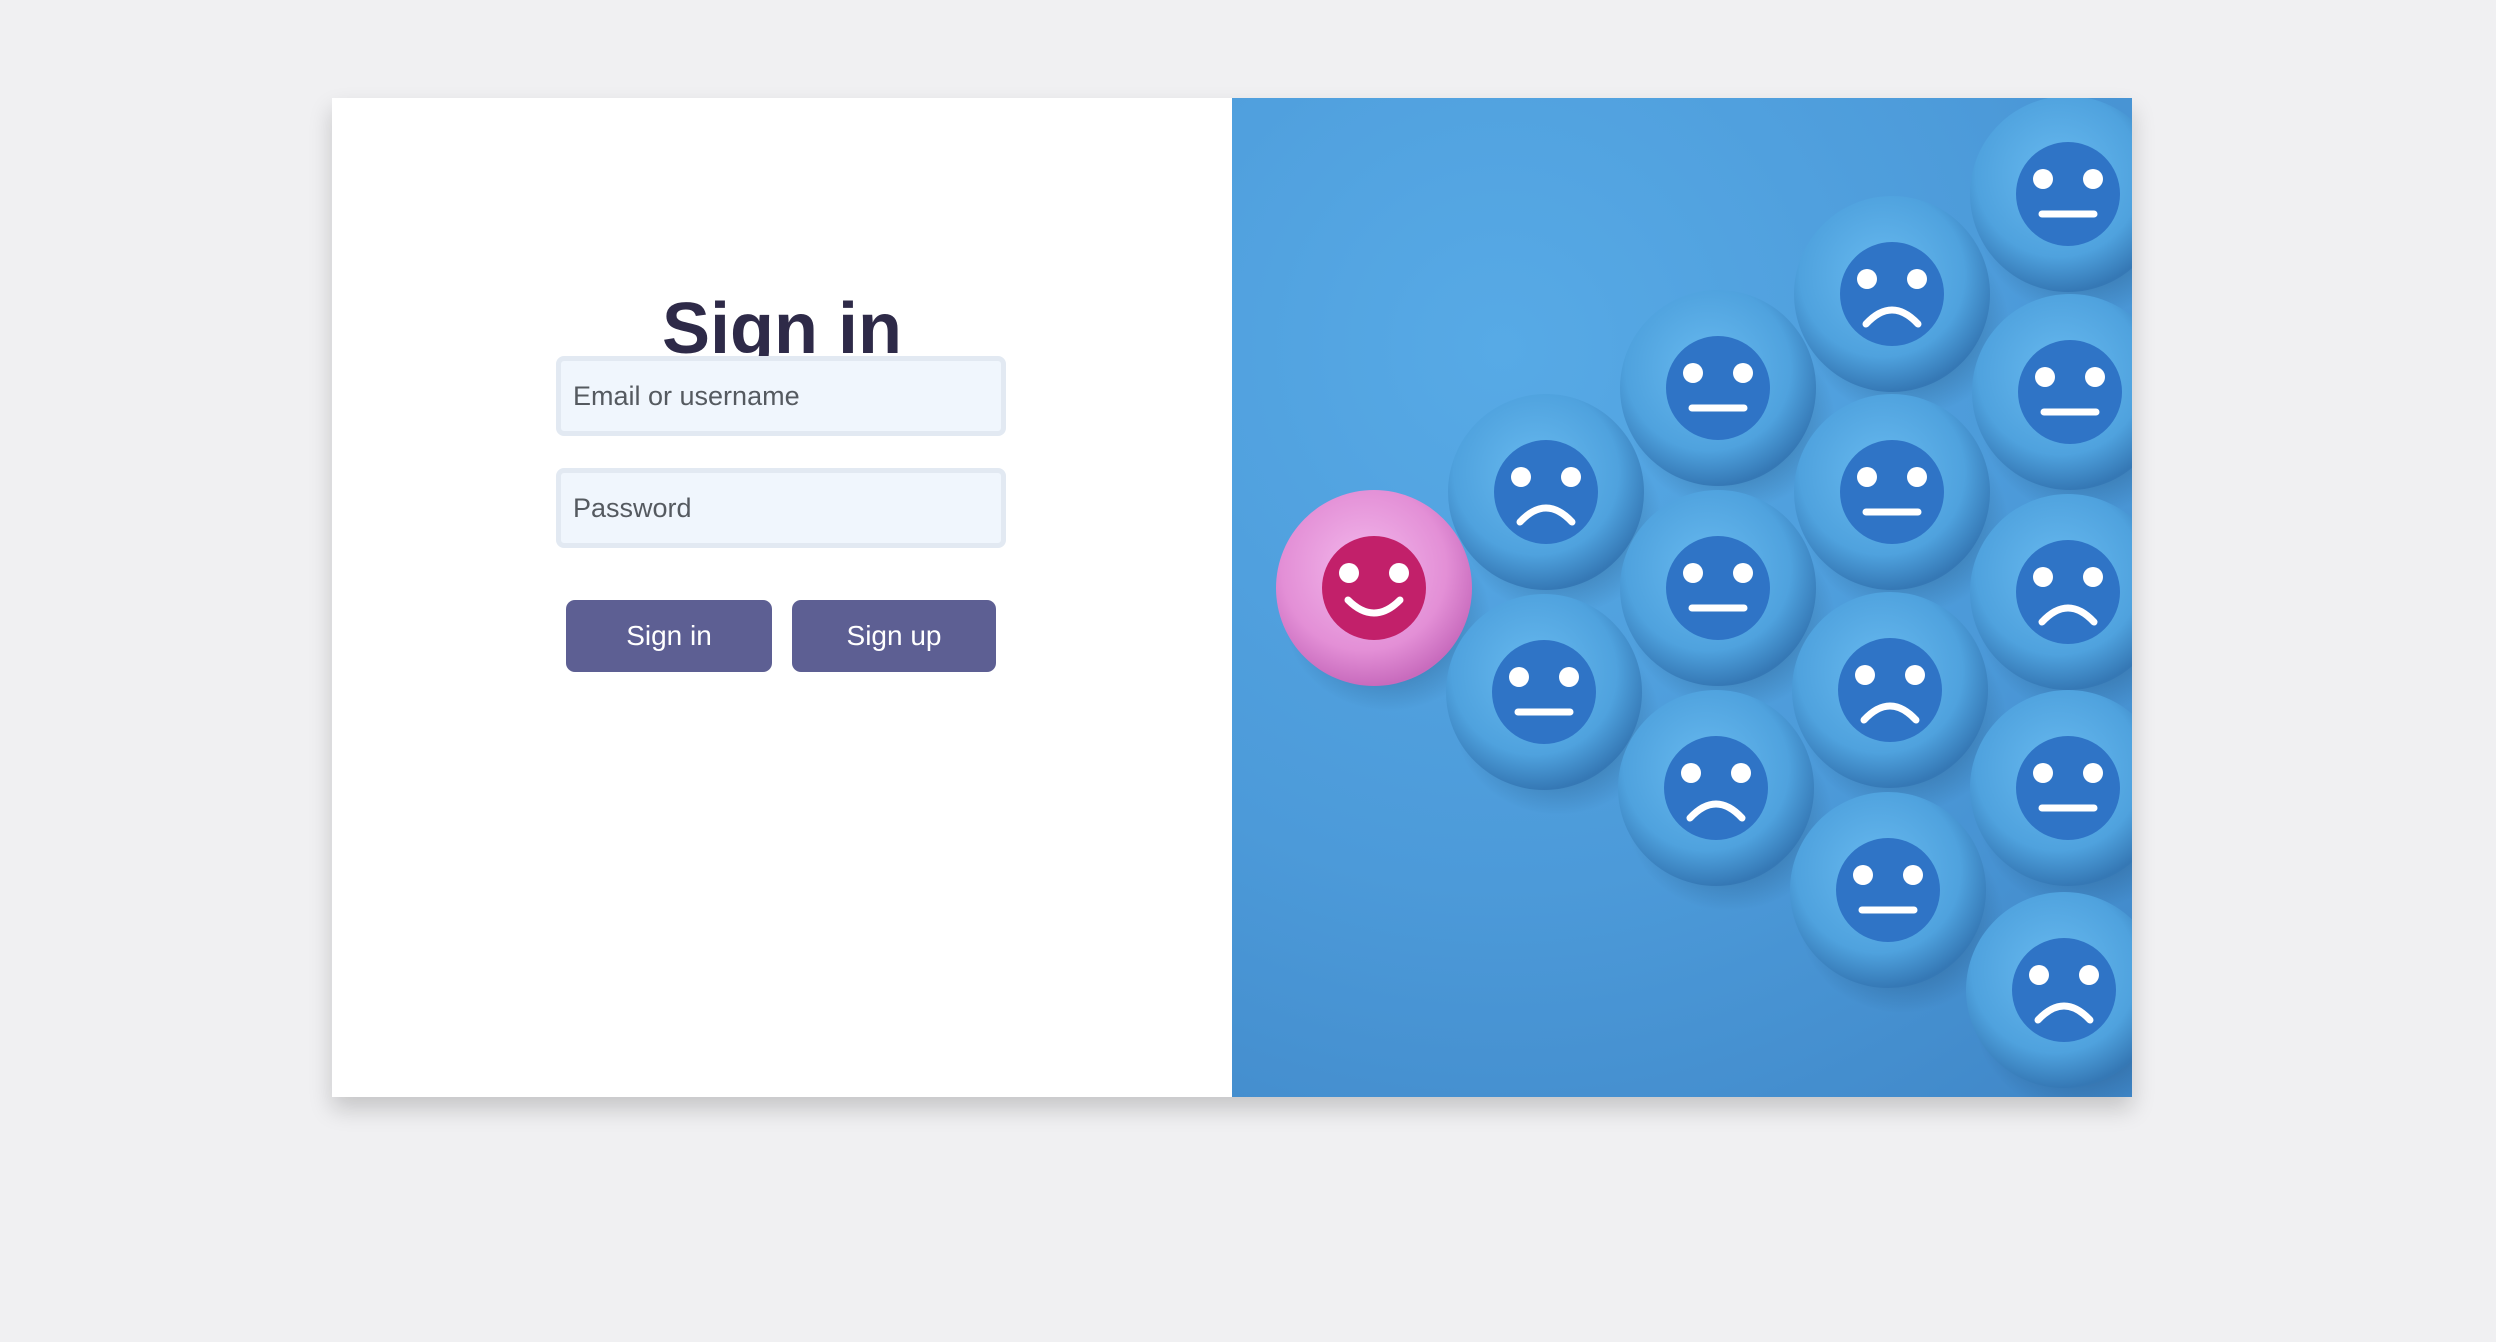  What do you see at coordinates (894, 636) in the screenshot?
I see `signup-button: Sign up` at bounding box center [894, 636].